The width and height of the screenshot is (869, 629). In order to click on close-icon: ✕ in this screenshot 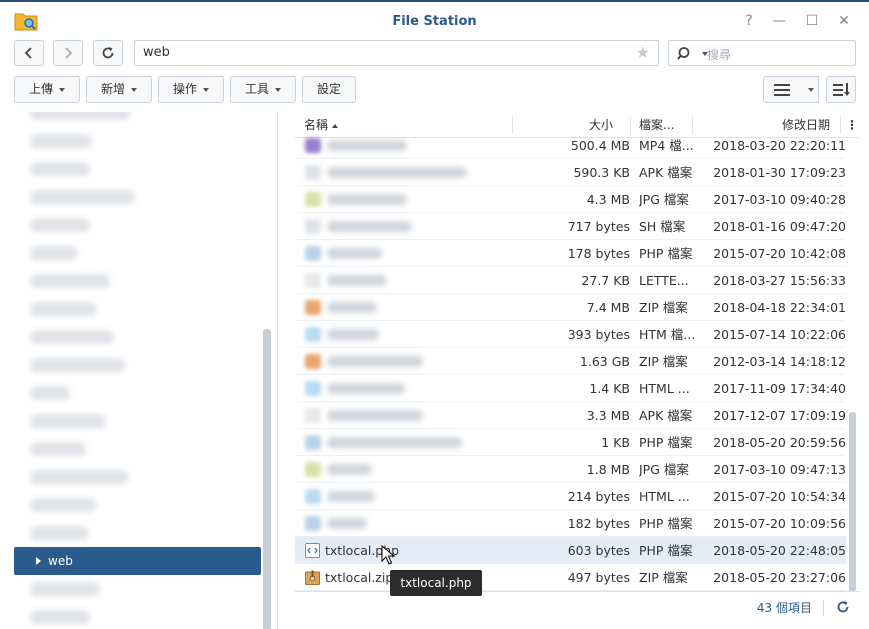, I will do `click(844, 21)`.